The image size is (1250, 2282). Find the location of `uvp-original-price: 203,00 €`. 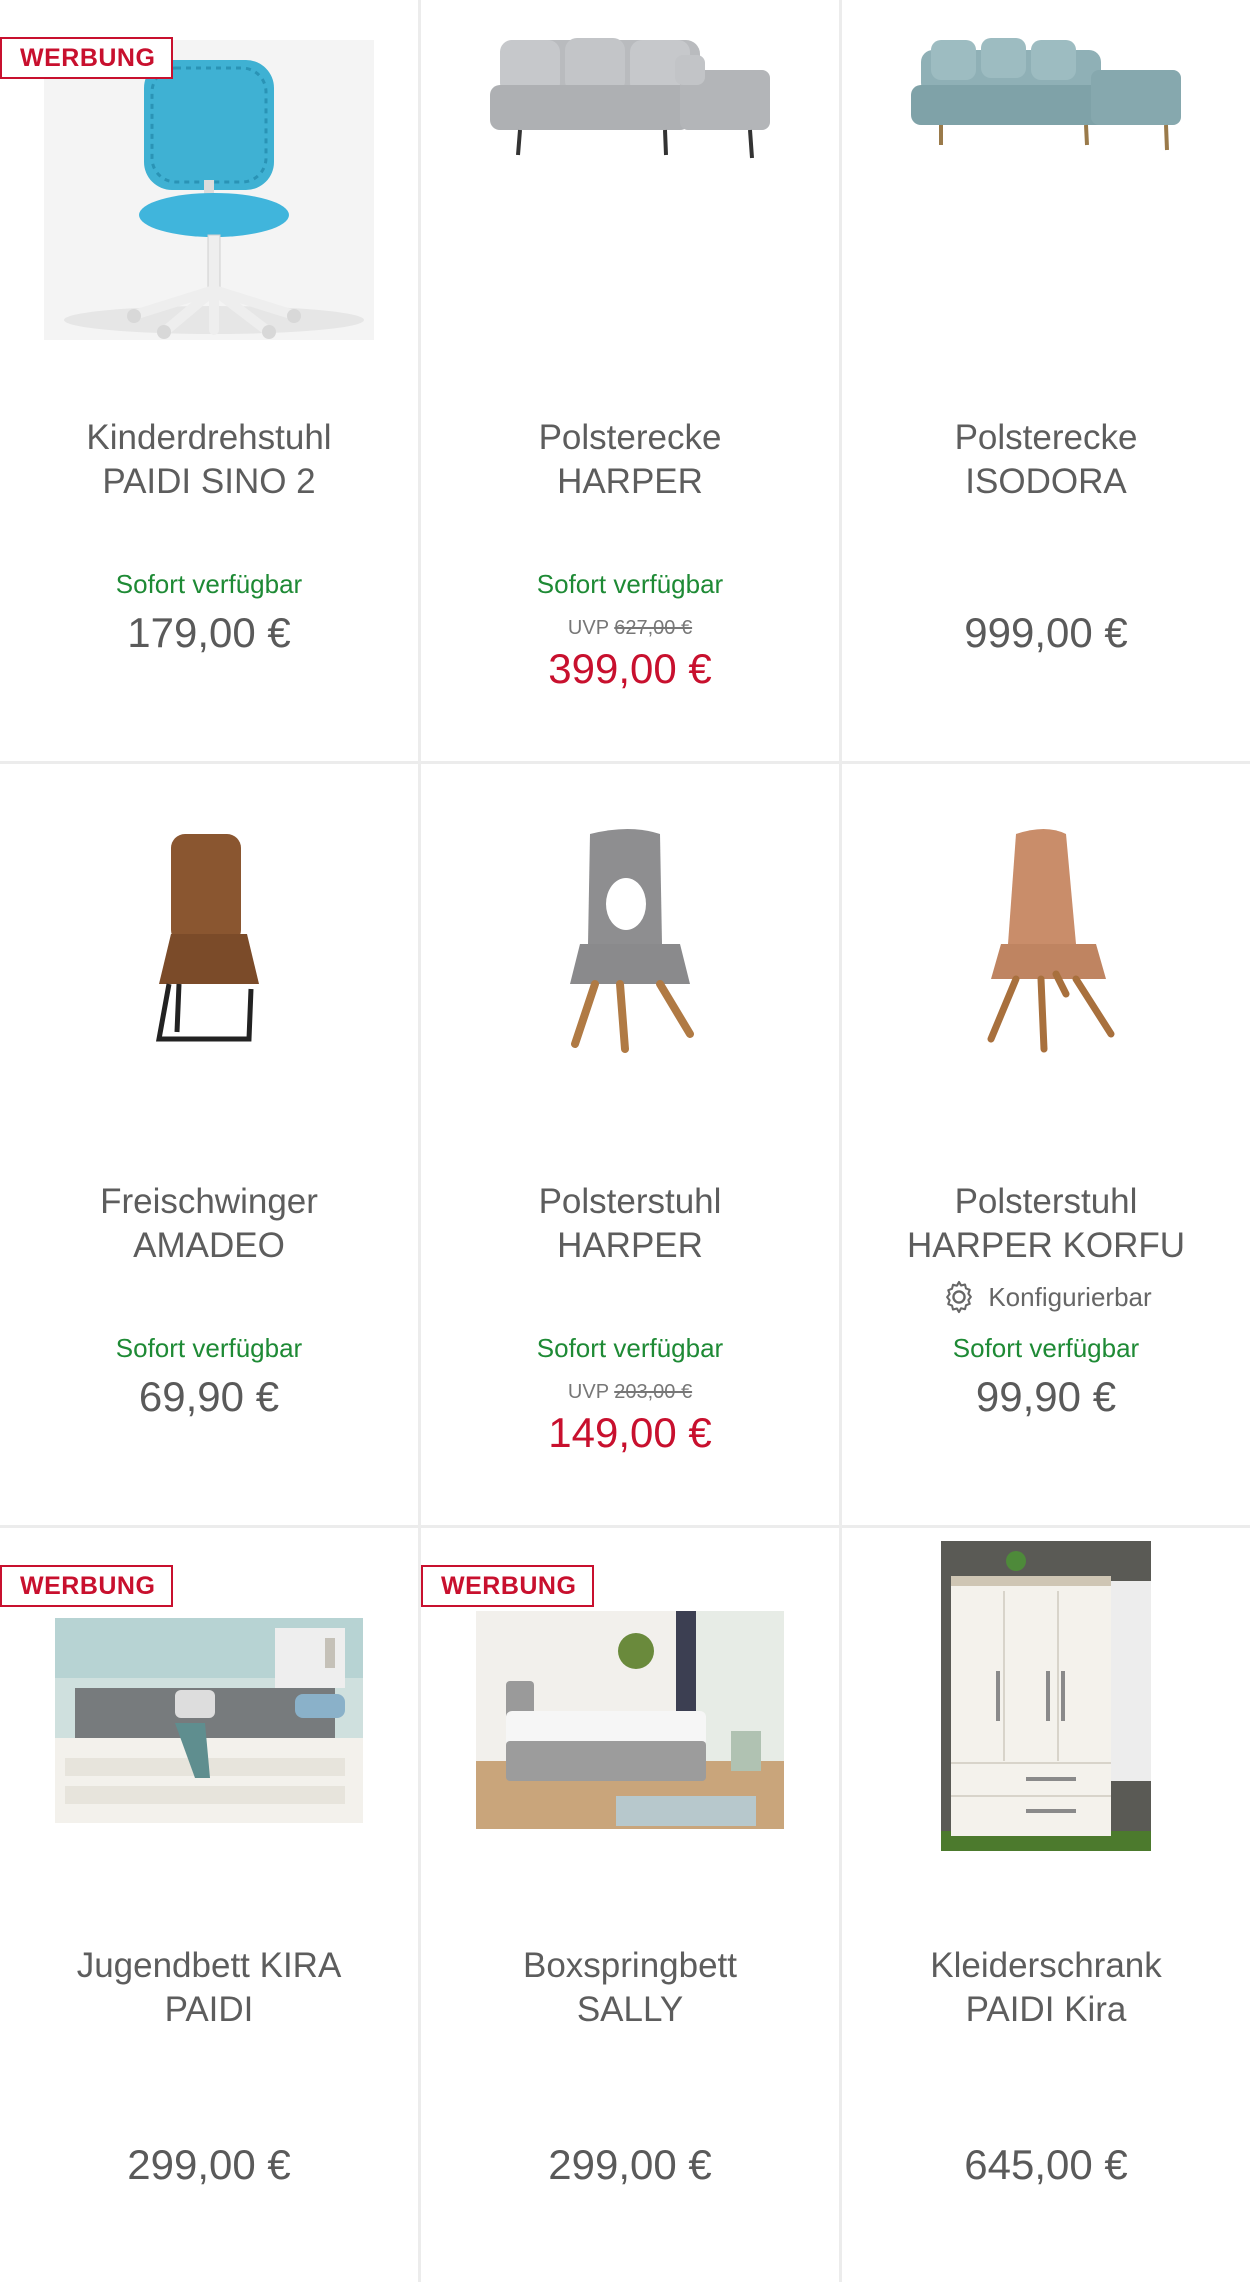

uvp-original-price: 203,00 € is located at coordinates (653, 1392).